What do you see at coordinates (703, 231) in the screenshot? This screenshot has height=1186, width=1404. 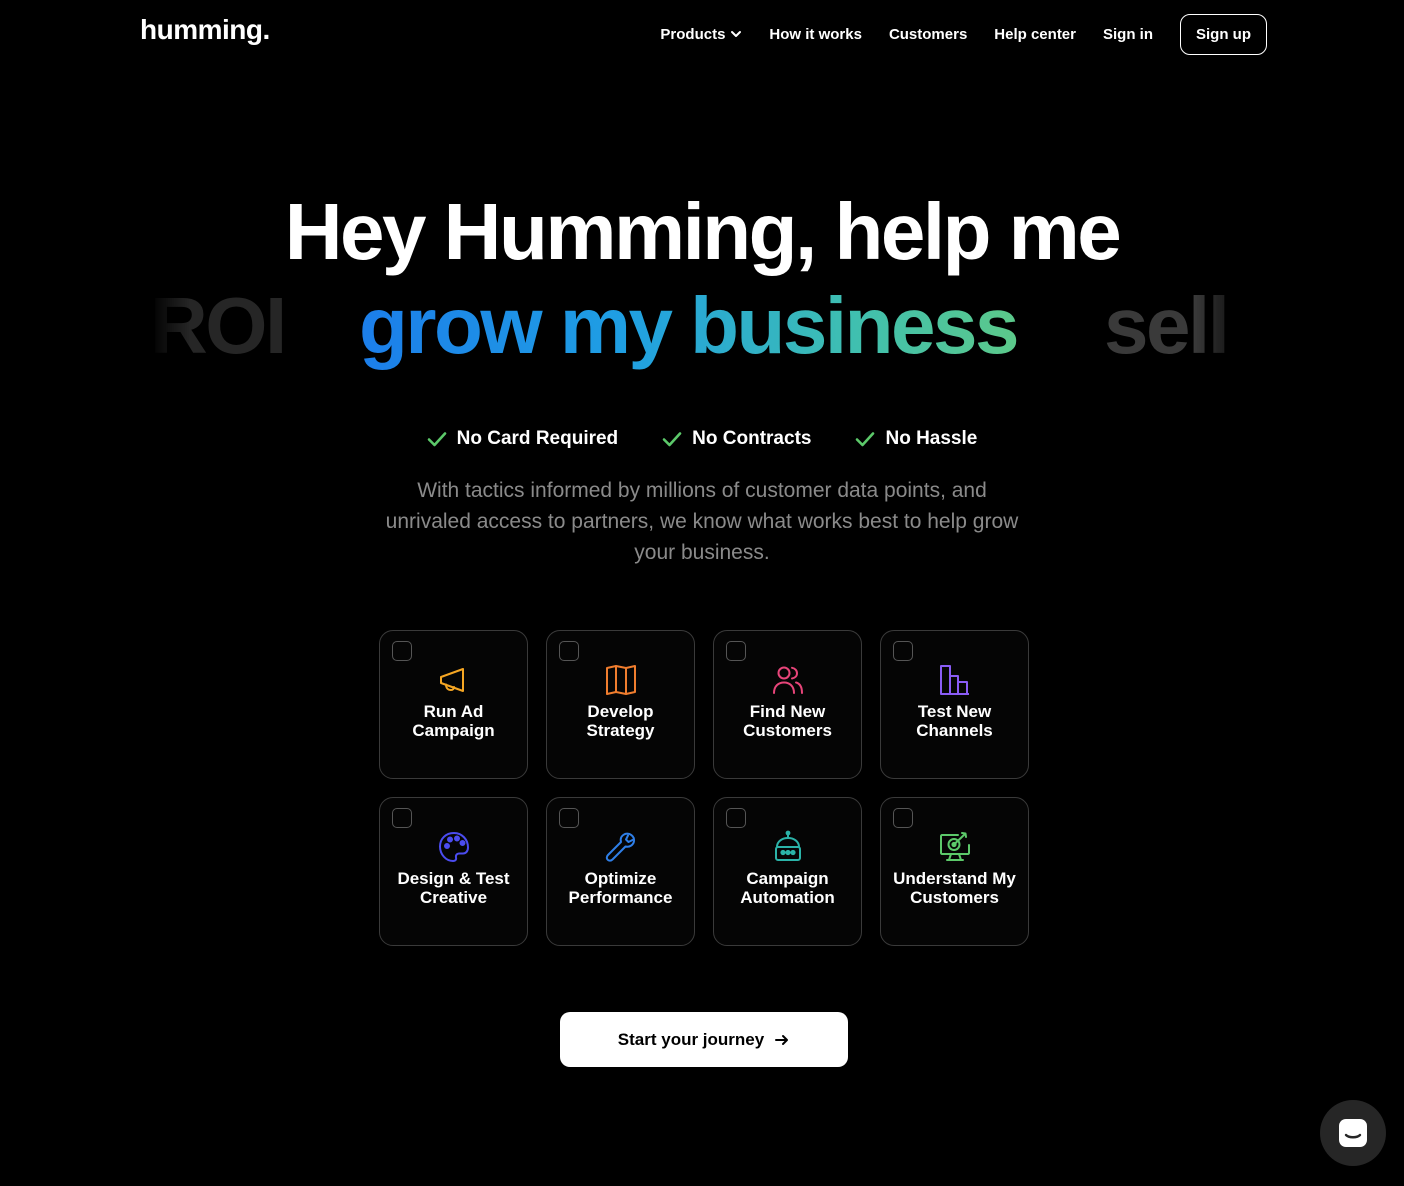 I see `hero-title: Hey Humming, help me` at bounding box center [703, 231].